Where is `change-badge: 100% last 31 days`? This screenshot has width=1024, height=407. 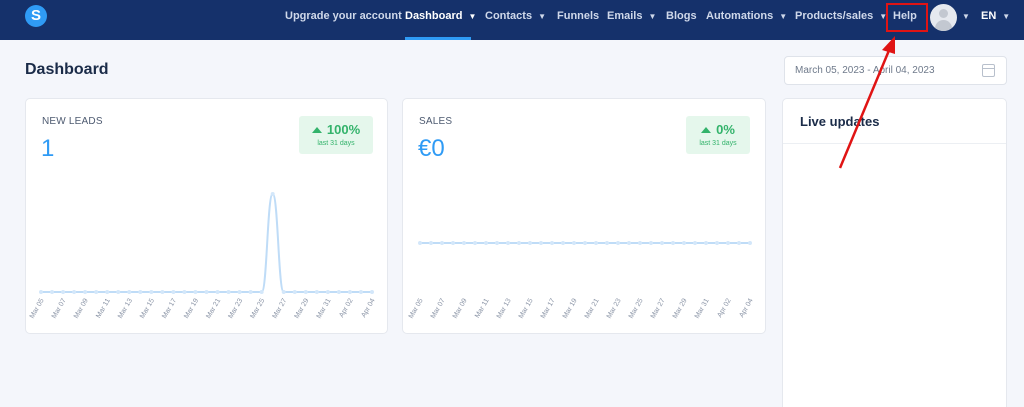
change-badge: 100% last 31 days is located at coordinates (336, 135).